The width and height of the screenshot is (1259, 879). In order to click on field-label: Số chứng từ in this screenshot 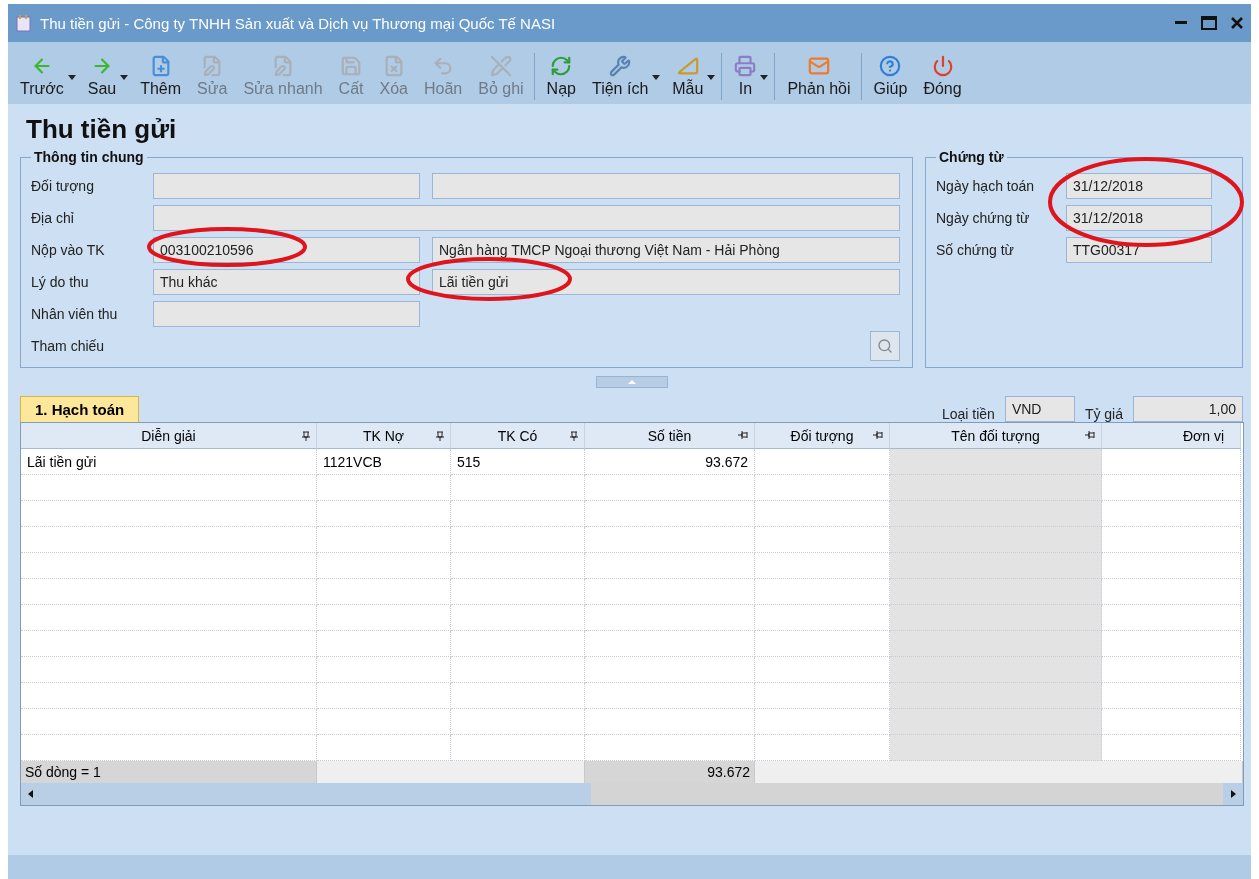, I will do `click(975, 250)`.